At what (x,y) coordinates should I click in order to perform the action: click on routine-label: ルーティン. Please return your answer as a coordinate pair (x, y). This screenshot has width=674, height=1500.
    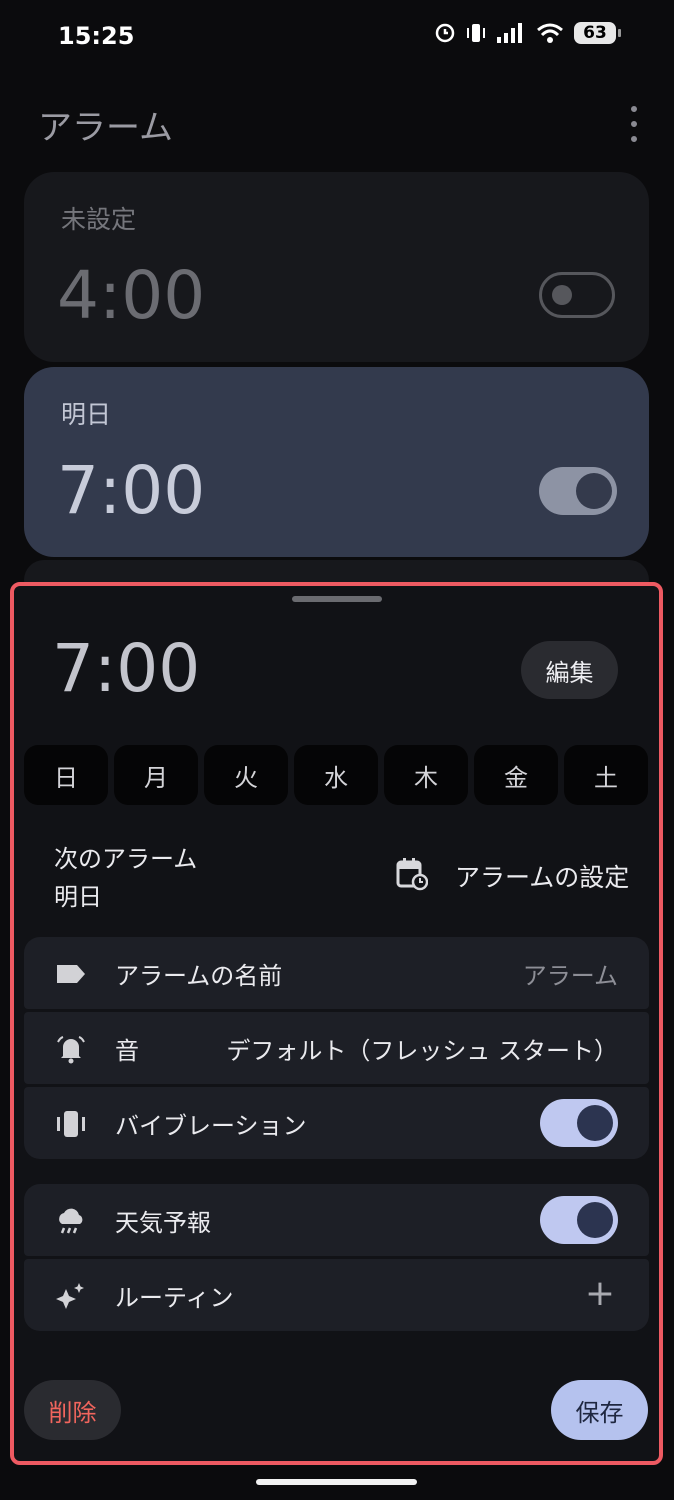
    Looking at the image, I should click on (174, 1297).